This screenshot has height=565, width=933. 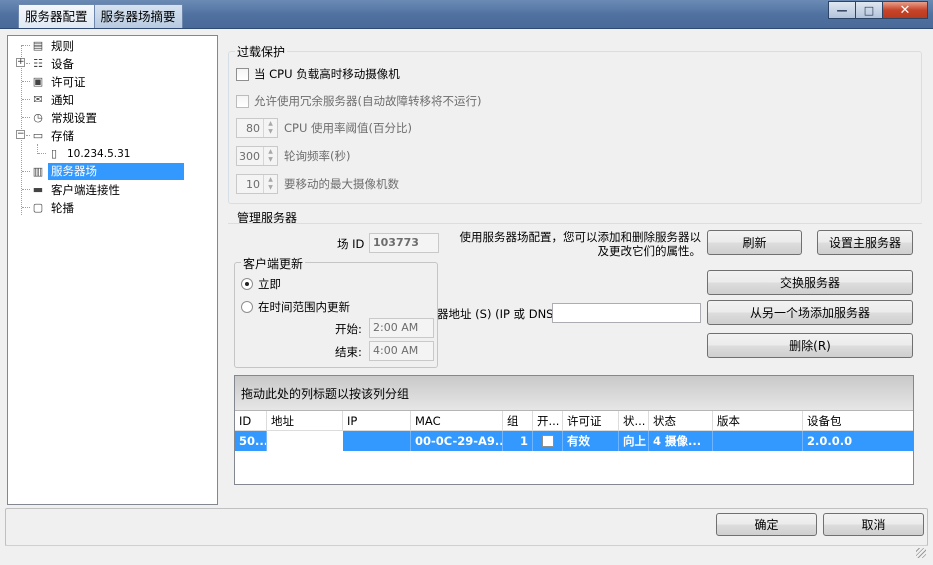 What do you see at coordinates (634, 441) in the screenshot?
I see `cell-state: 向上` at bounding box center [634, 441].